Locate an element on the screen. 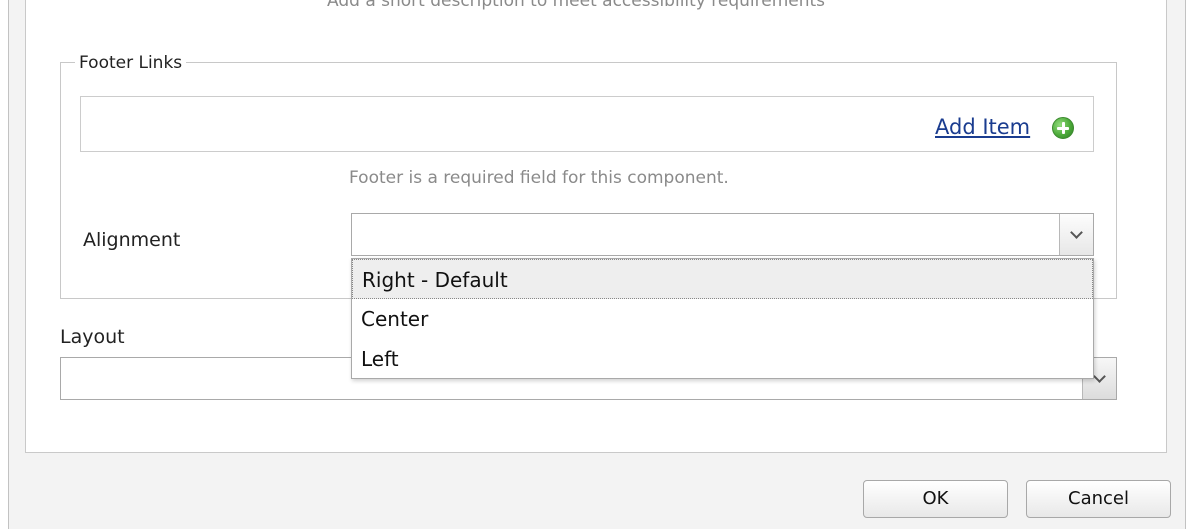 The width and height of the screenshot is (1194, 529). cancel-button: Cancel is located at coordinates (1098, 499).